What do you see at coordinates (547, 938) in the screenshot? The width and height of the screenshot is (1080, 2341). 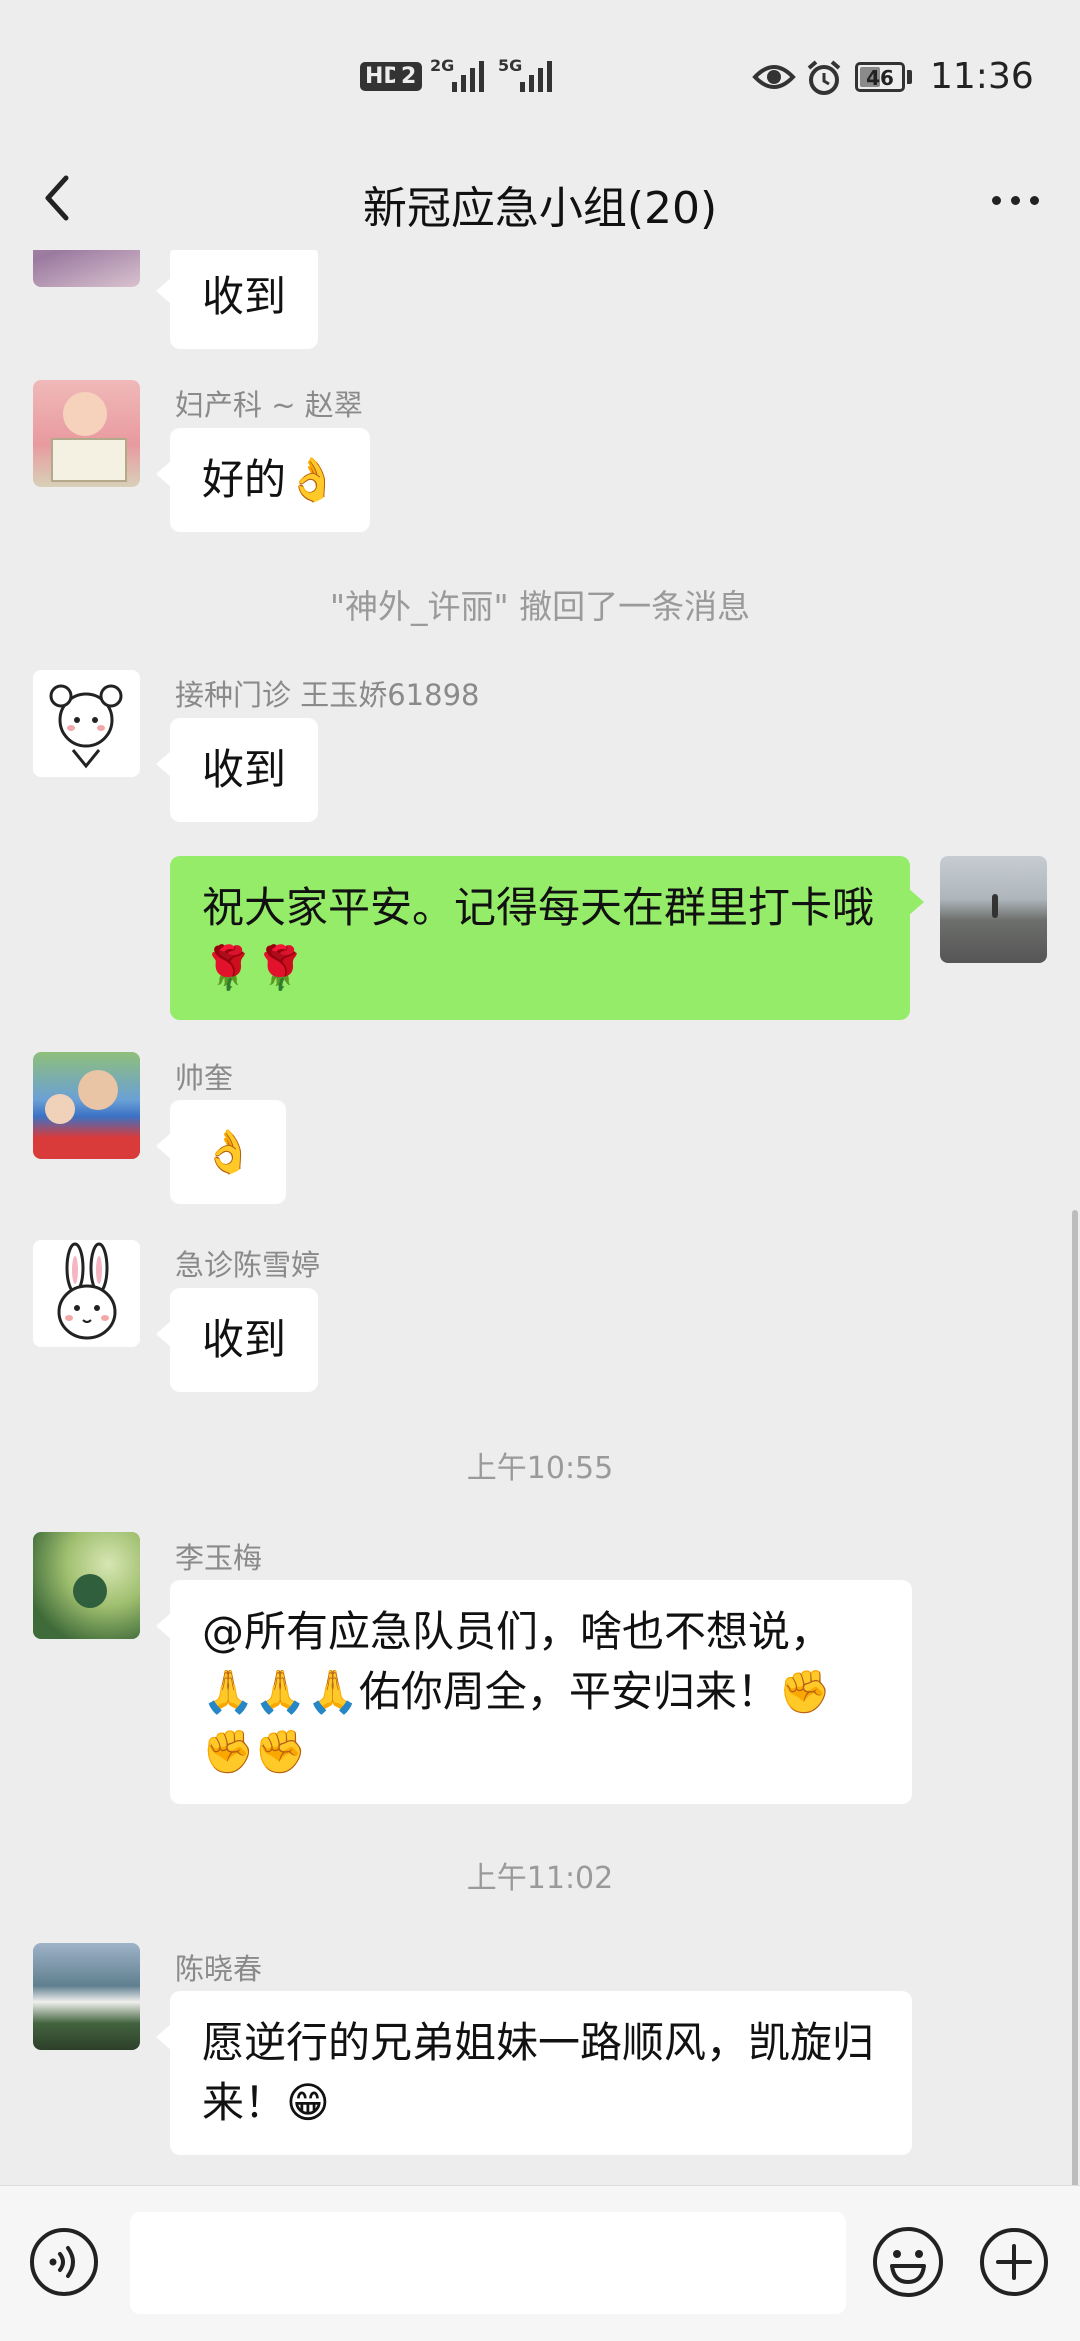 I see `my-message-bubble: 祝大家平安。记得每天在群里打卡哦🌹🌹` at bounding box center [547, 938].